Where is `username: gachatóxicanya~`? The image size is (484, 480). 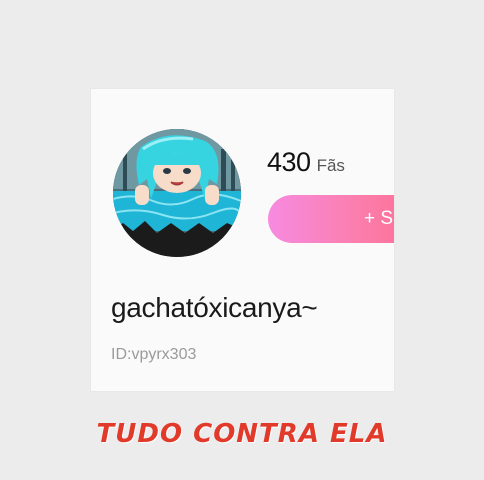
username: gachatóxicanya~ is located at coordinates (214, 307).